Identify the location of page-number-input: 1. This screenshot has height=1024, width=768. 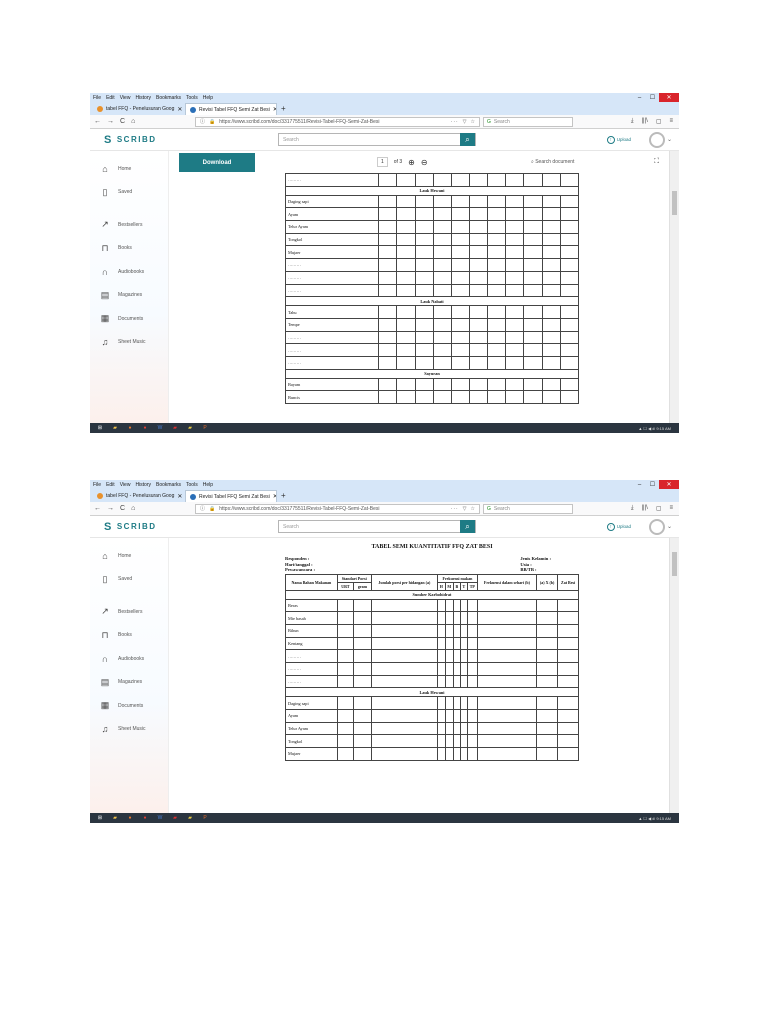
(382, 162).